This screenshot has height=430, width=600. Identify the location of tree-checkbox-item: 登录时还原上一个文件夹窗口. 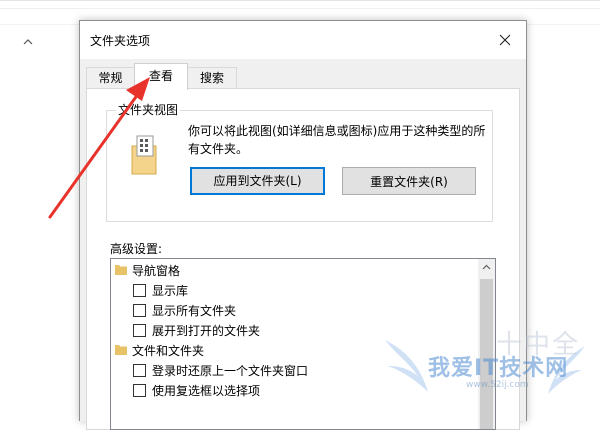
(220, 371).